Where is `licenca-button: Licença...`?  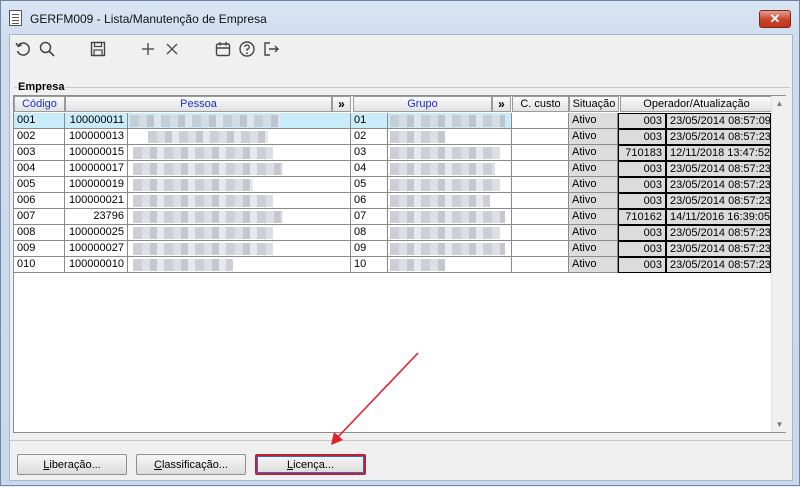
licenca-button: Licença... is located at coordinates (310, 464).